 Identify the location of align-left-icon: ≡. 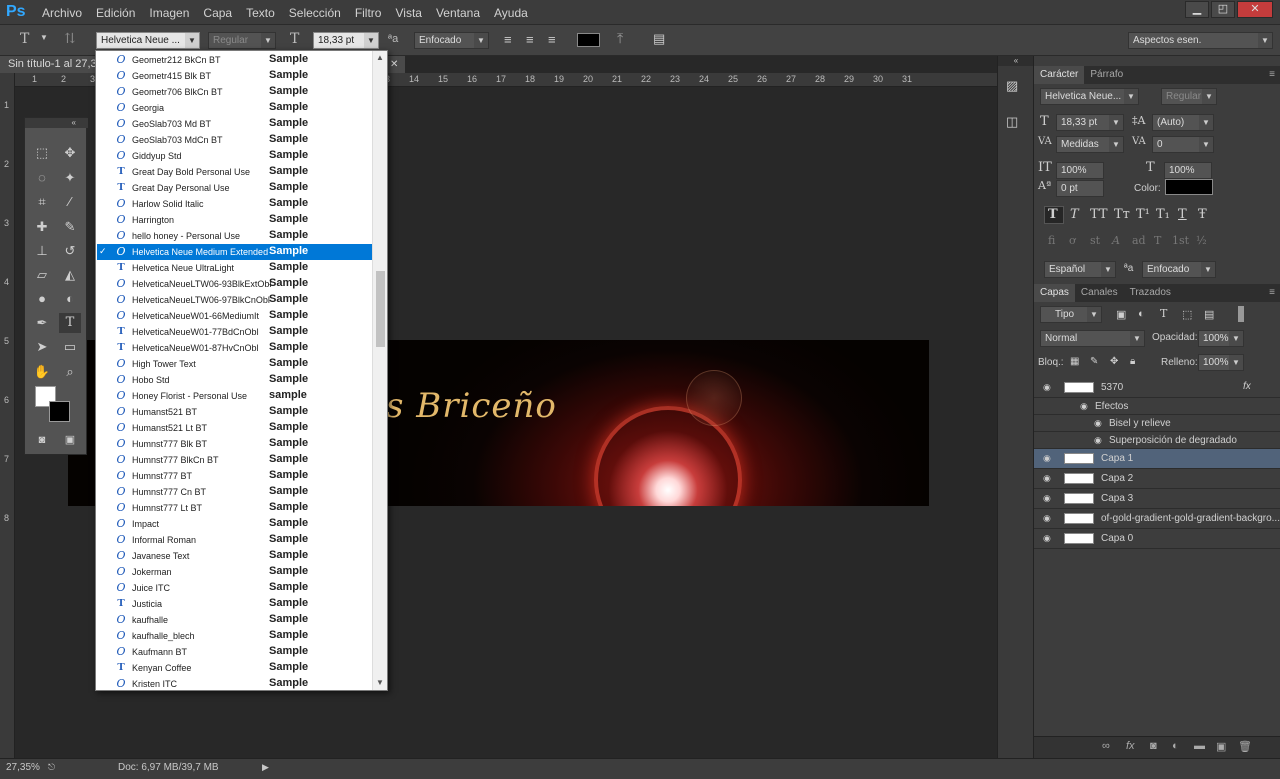
(508, 39).